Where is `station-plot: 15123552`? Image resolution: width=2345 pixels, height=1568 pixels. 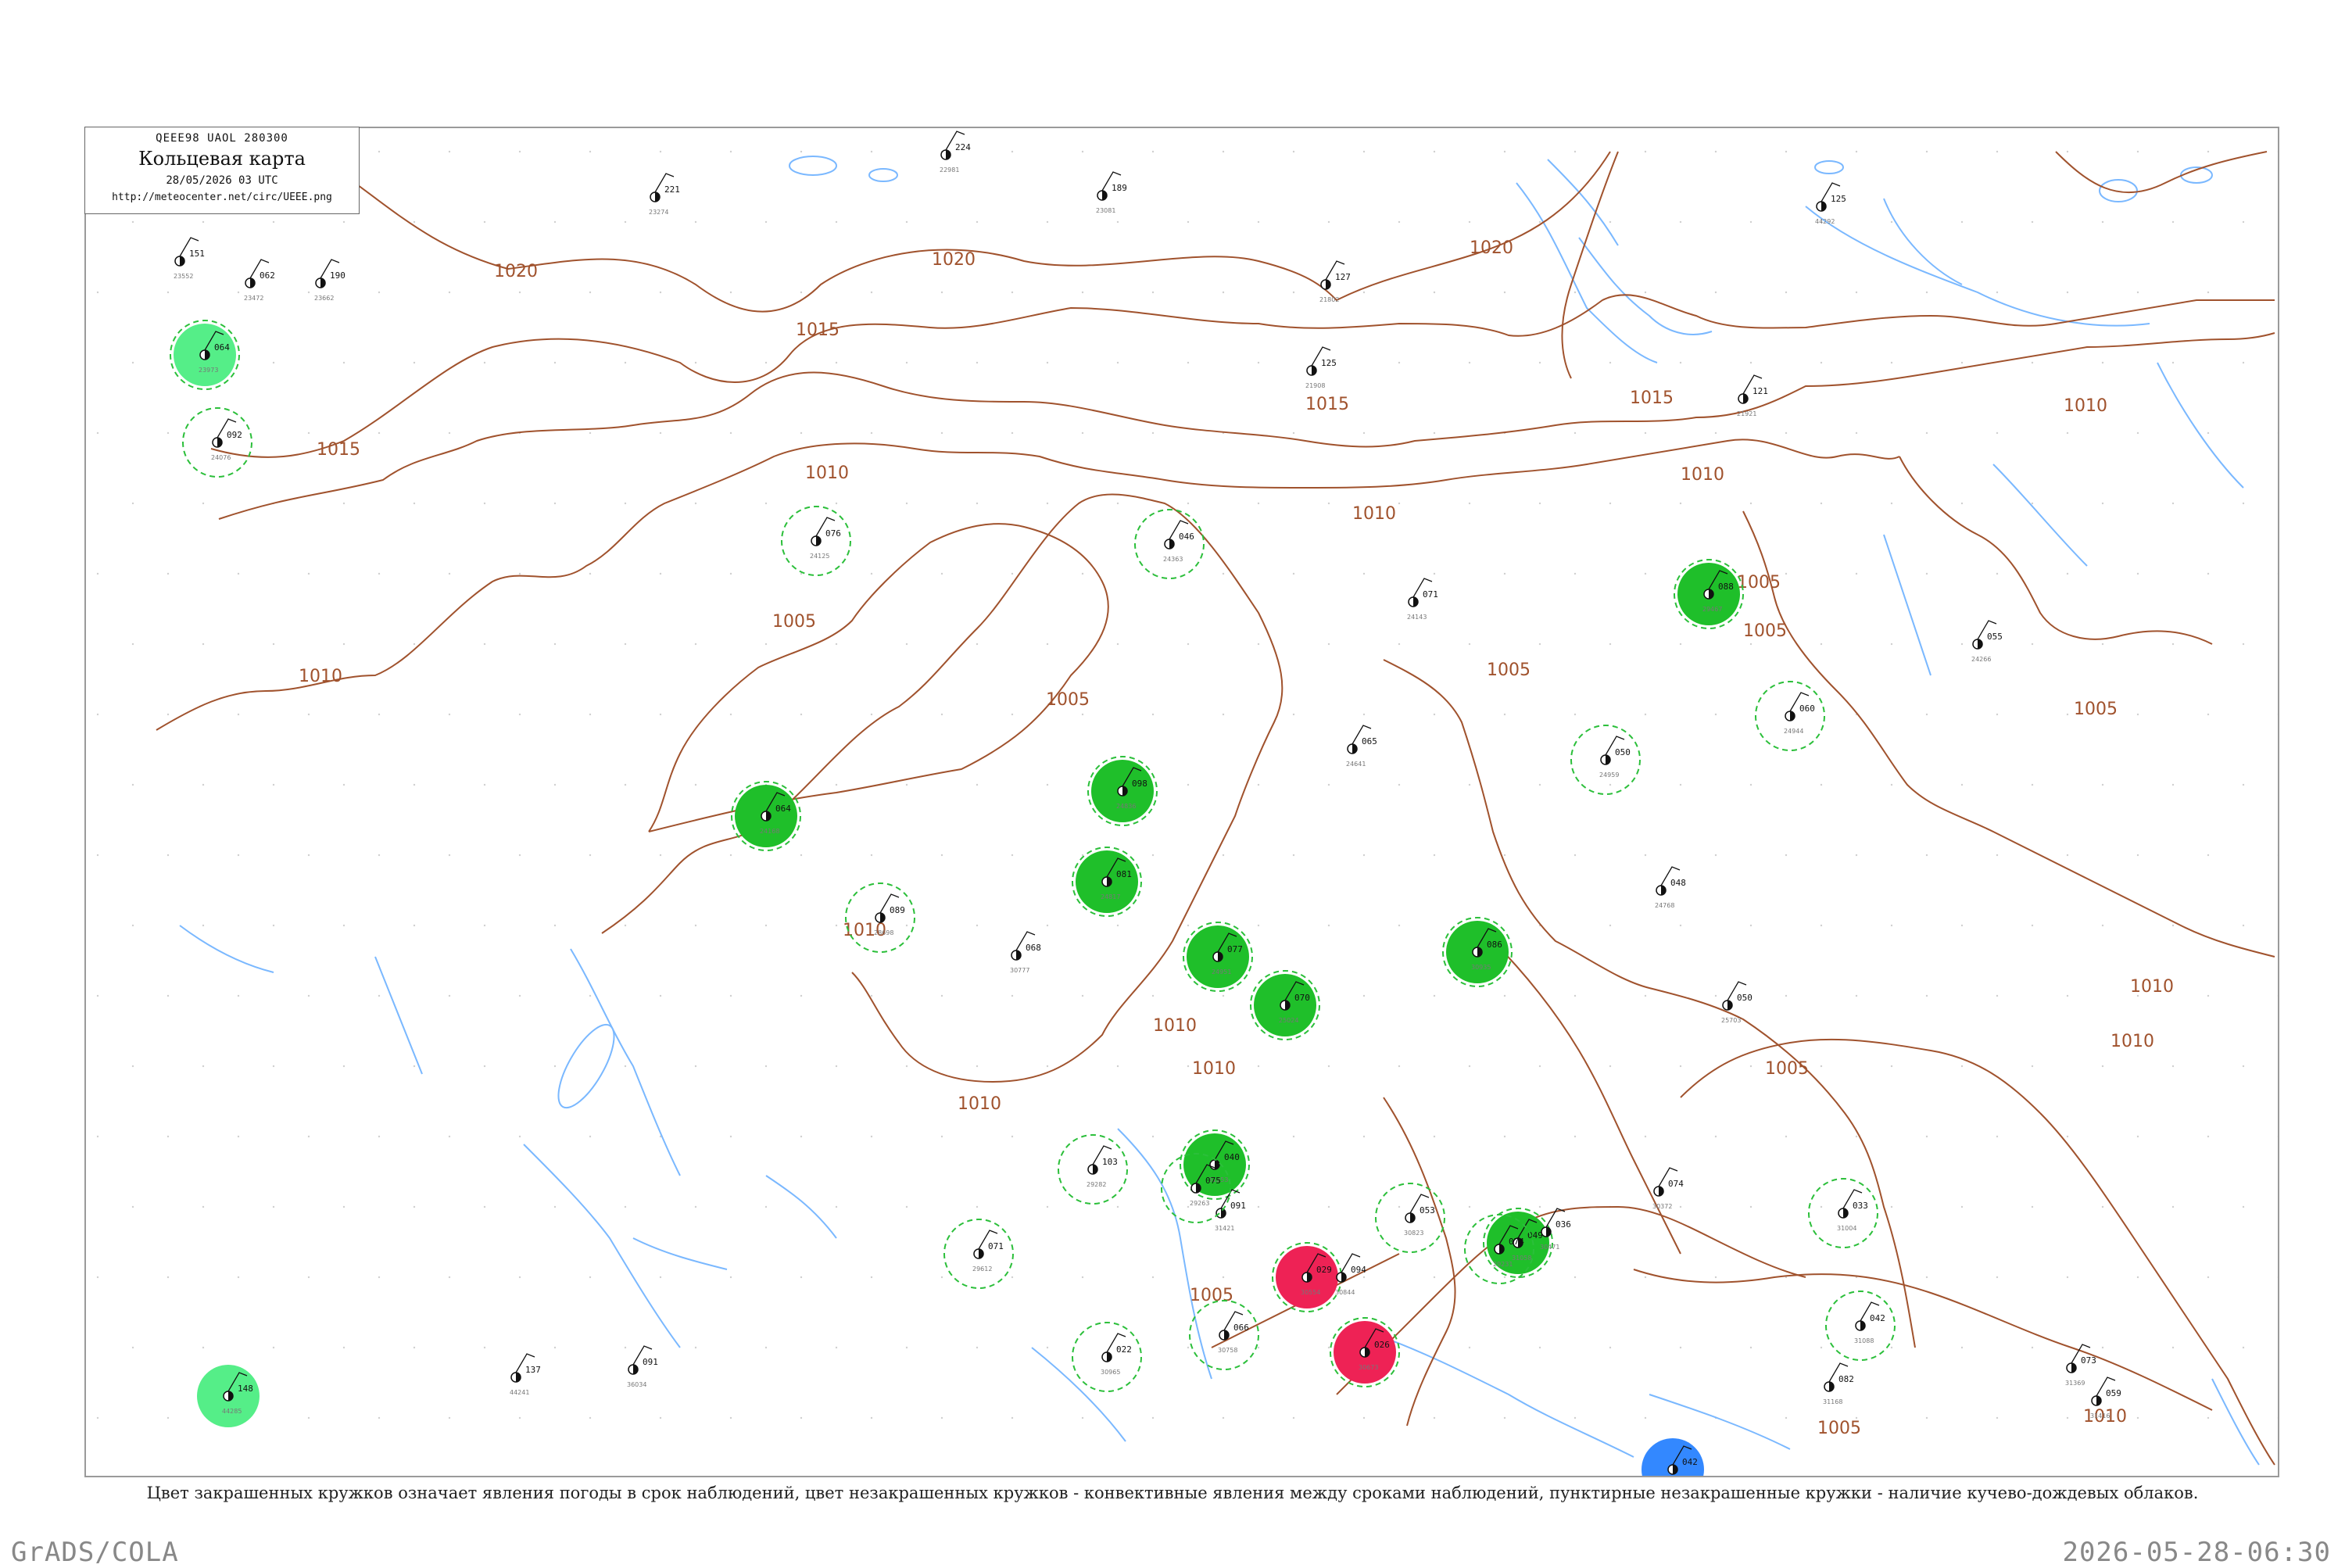 station-plot: 15123552 is located at coordinates (189, 259).